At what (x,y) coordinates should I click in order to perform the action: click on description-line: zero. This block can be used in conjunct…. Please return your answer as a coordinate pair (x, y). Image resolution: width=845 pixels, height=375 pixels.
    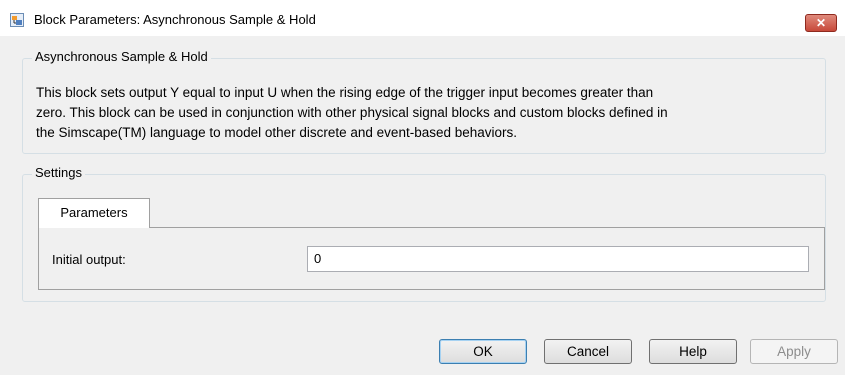
    Looking at the image, I should click on (352, 112).